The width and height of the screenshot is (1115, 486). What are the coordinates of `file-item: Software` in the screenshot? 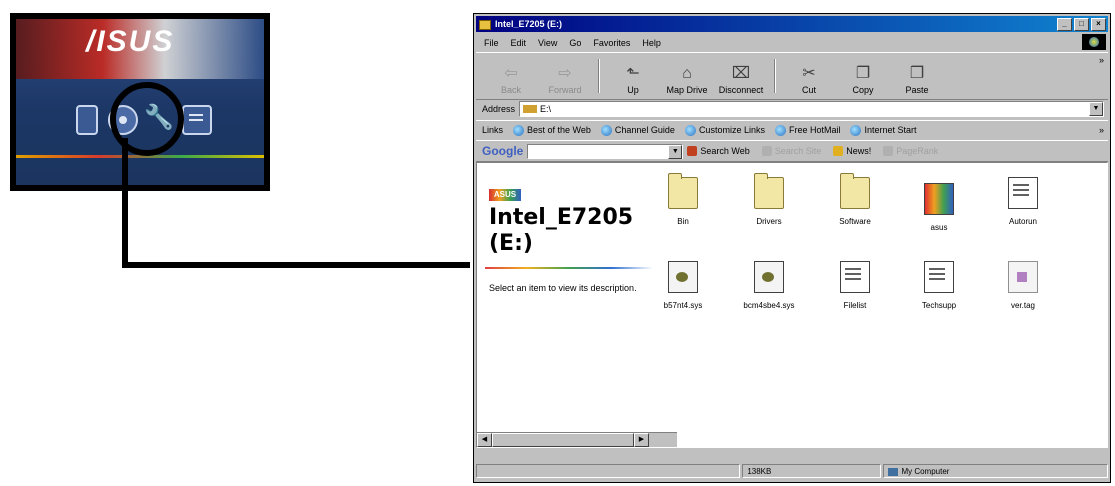 It's located at (855, 199).